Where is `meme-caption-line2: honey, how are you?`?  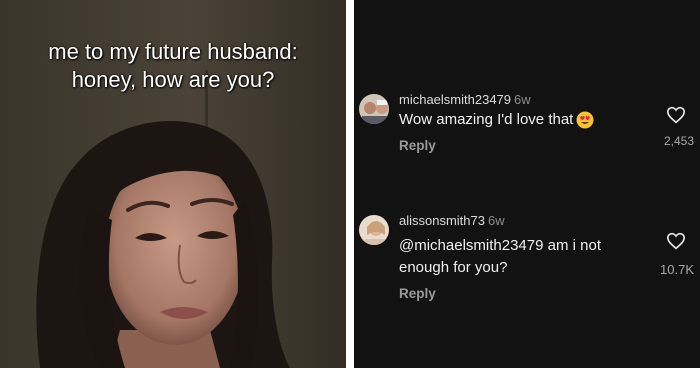
meme-caption-line2: honey, how are you? is located at coordinates (173, 79).